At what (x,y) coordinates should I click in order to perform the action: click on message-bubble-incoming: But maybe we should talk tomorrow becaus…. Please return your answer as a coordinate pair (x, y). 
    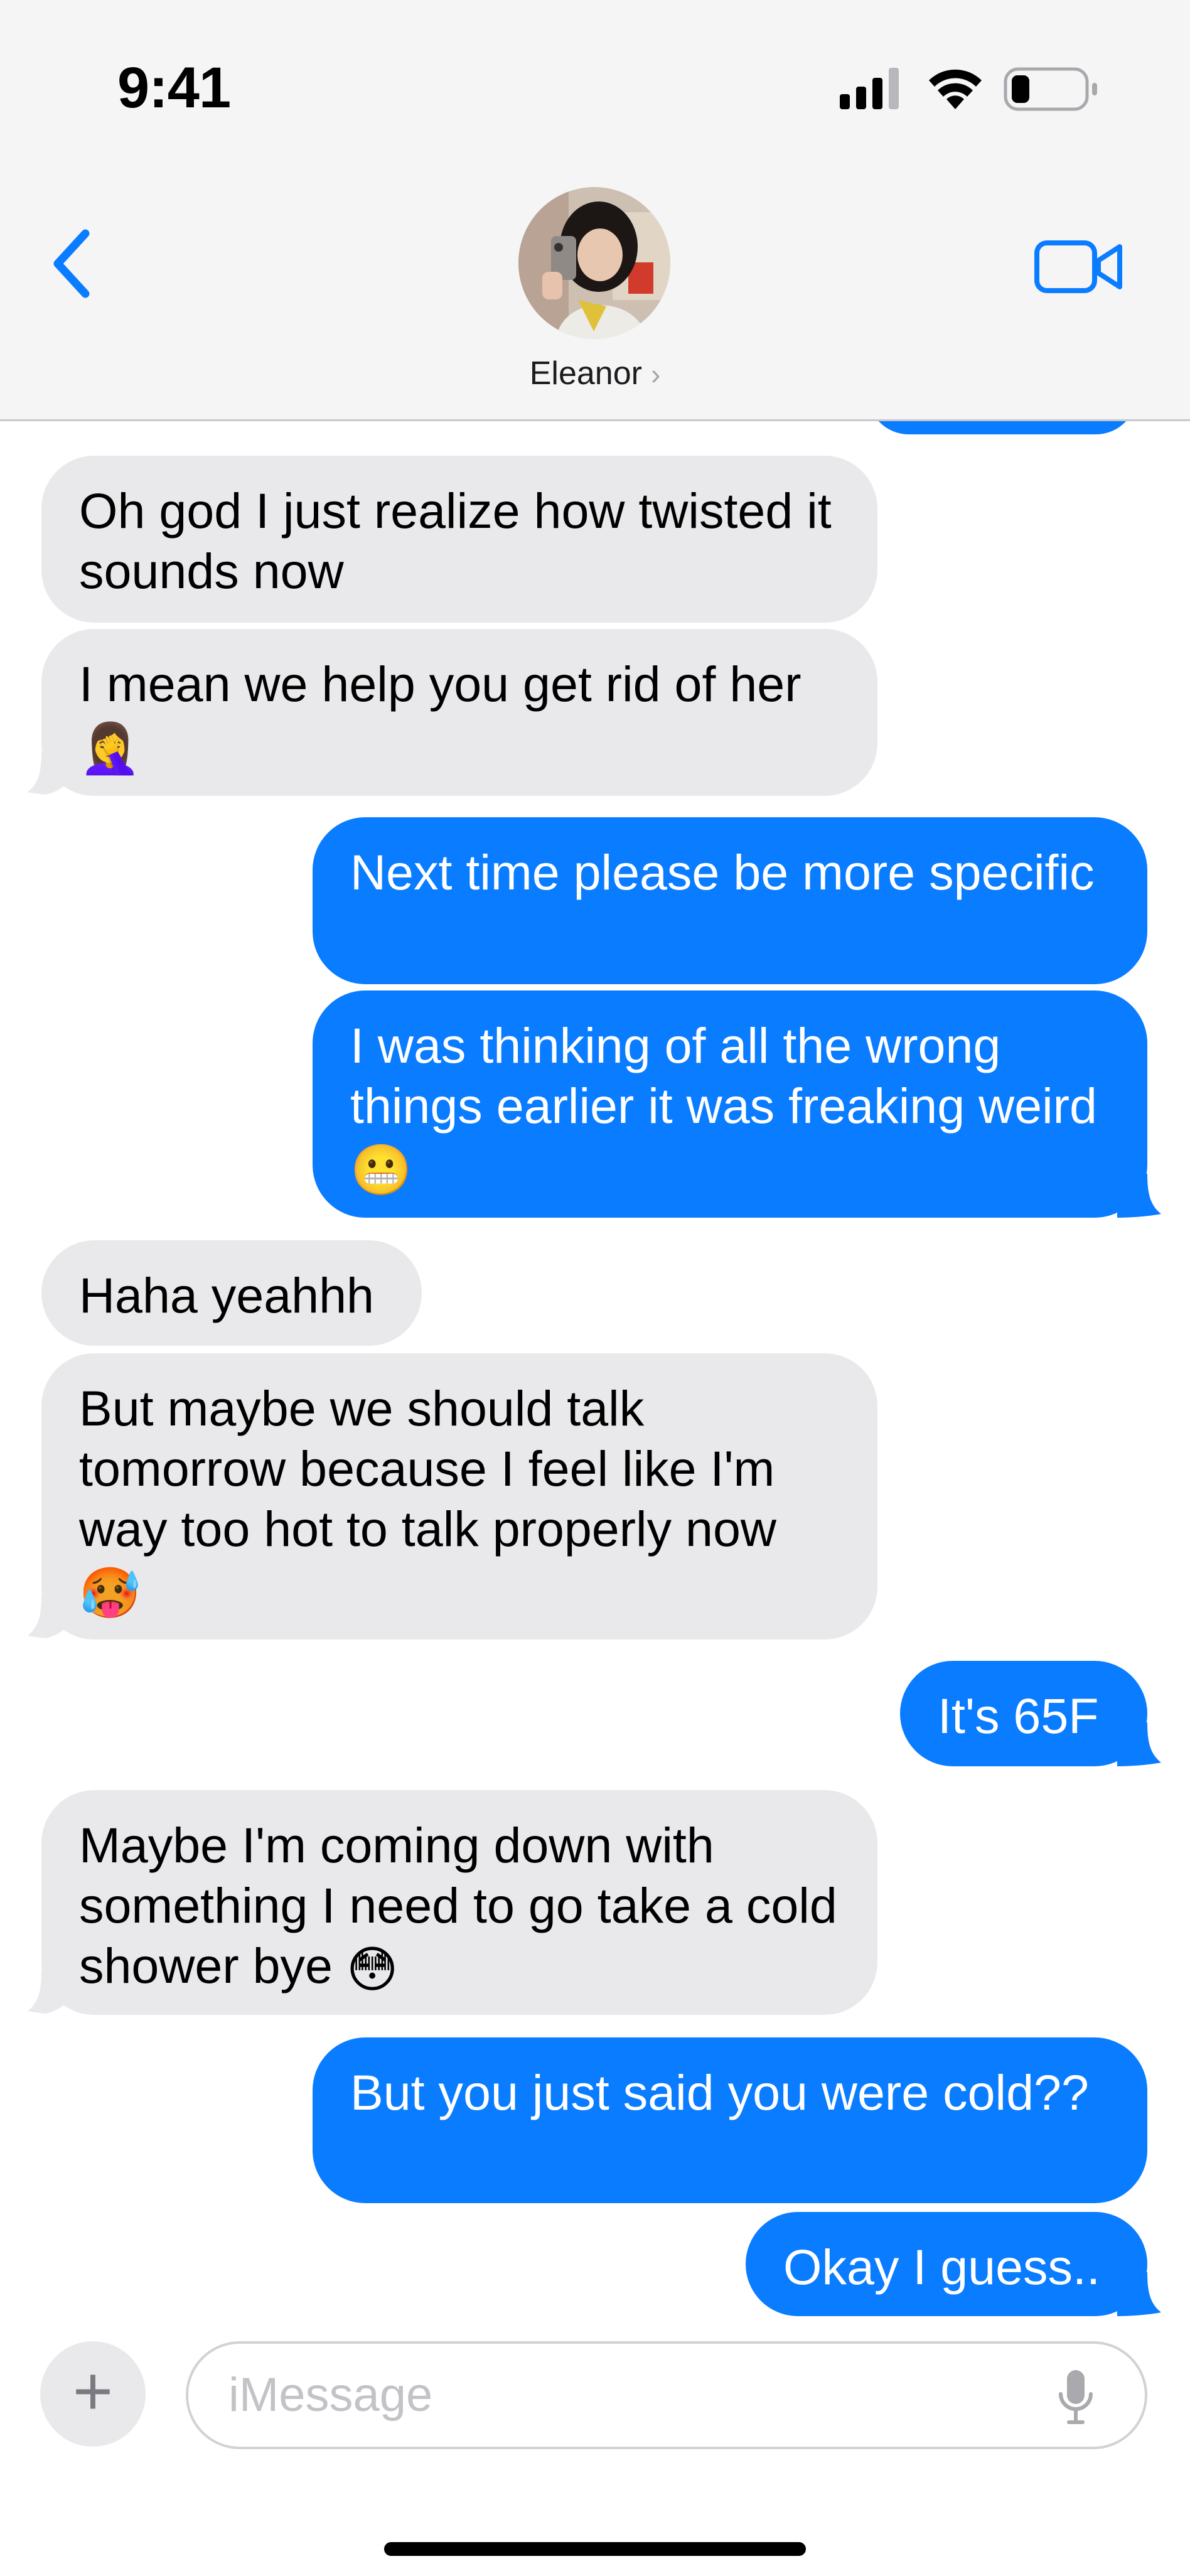
    Looking at the image, I should click on (459, 1496).